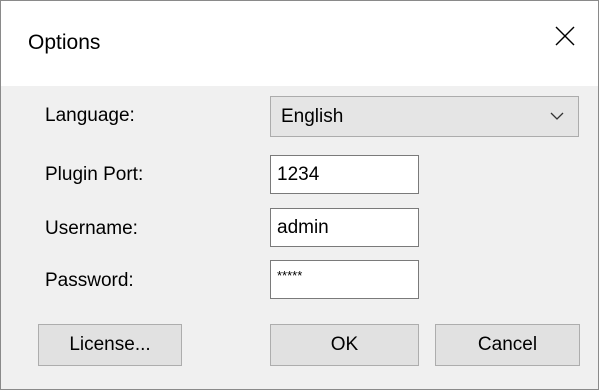  Describe the element at coordinates (557, 116) in the screenshot. I see `chevron-down-icon` at that location.